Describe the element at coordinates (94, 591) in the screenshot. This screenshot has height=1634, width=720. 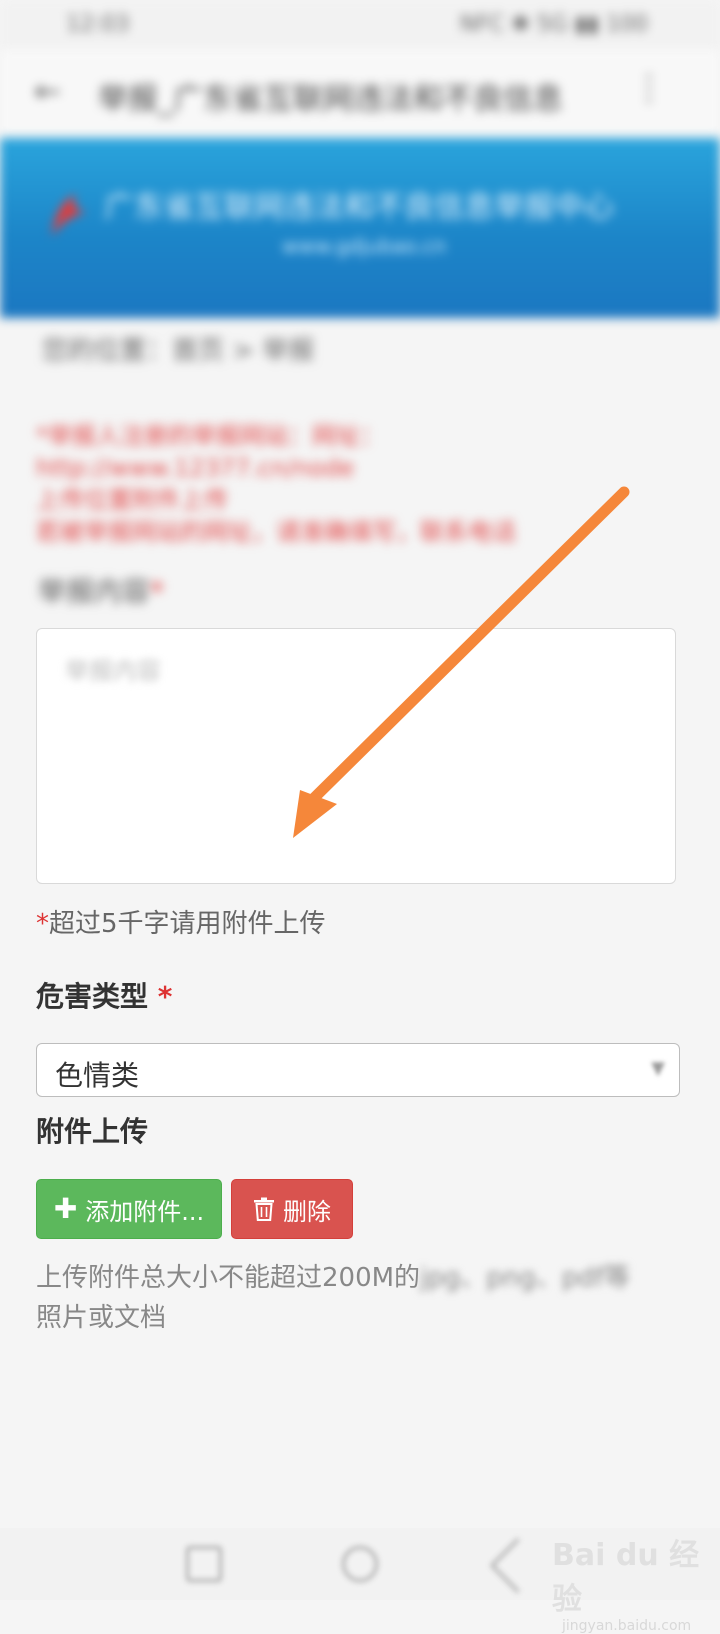
I see `content-label-text: 举报内容` at that location.